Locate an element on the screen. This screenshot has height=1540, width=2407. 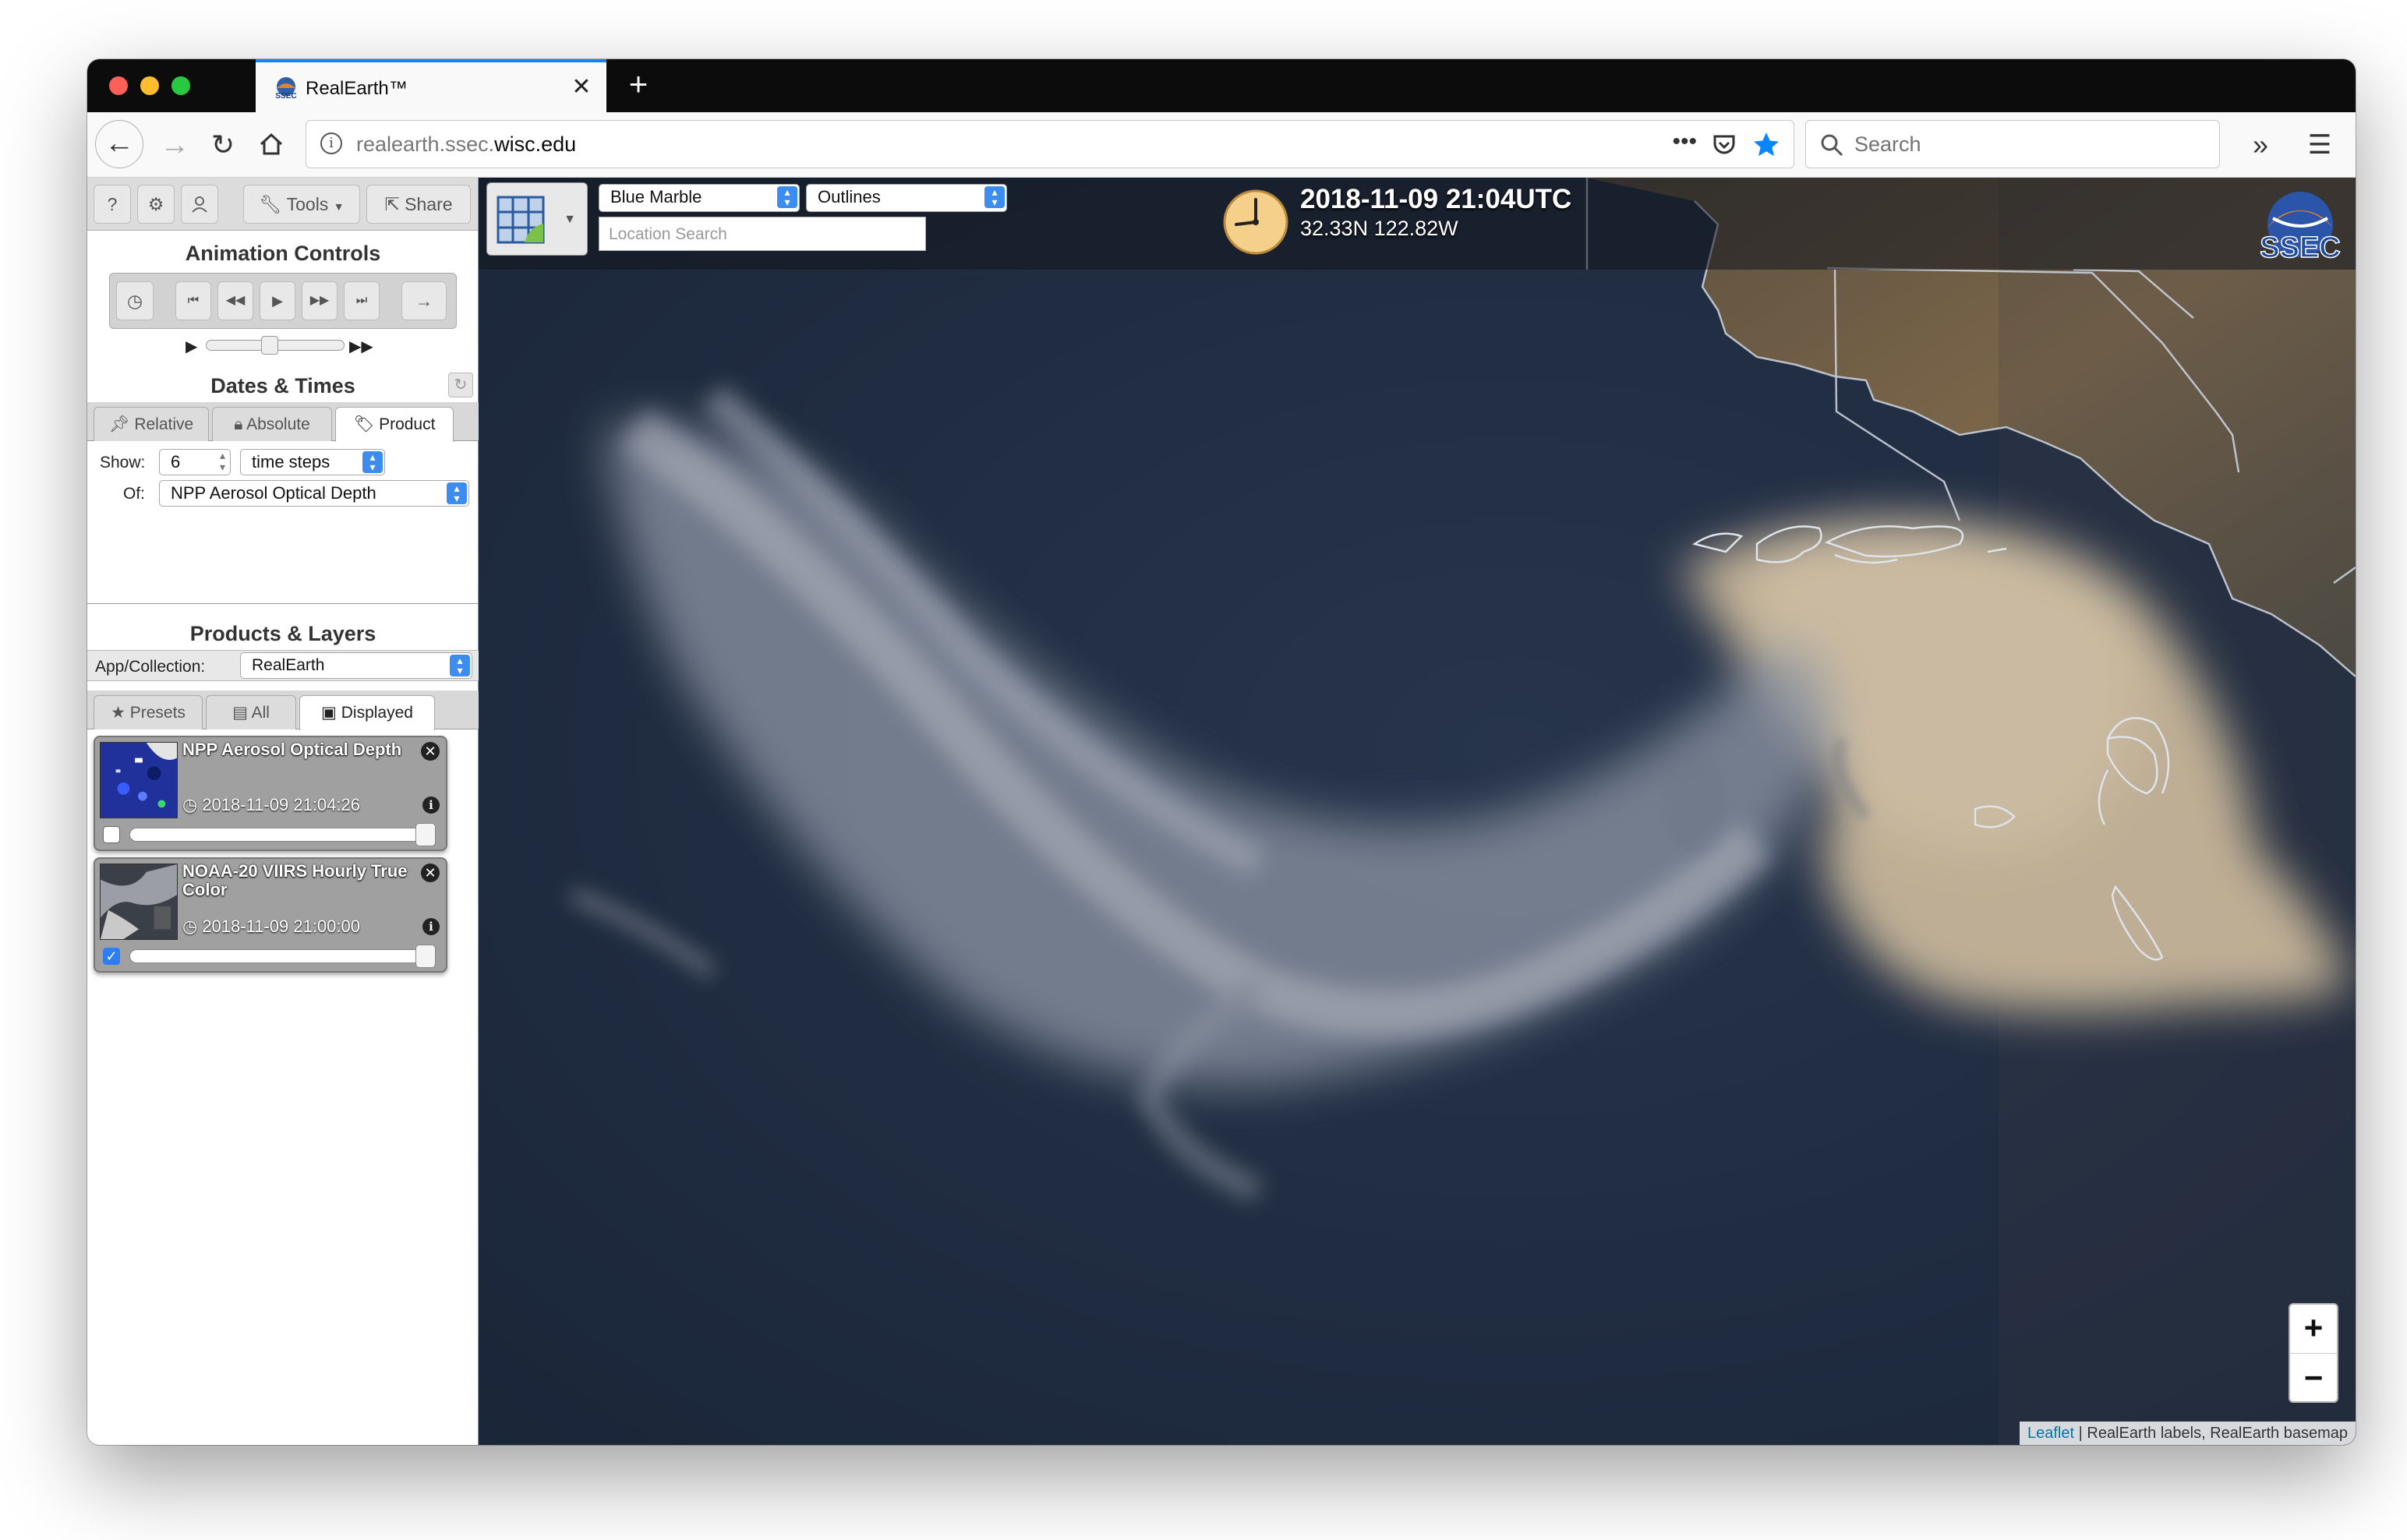
layer-visibility-checkbox: ✓ is located at coordinates (112, 956).